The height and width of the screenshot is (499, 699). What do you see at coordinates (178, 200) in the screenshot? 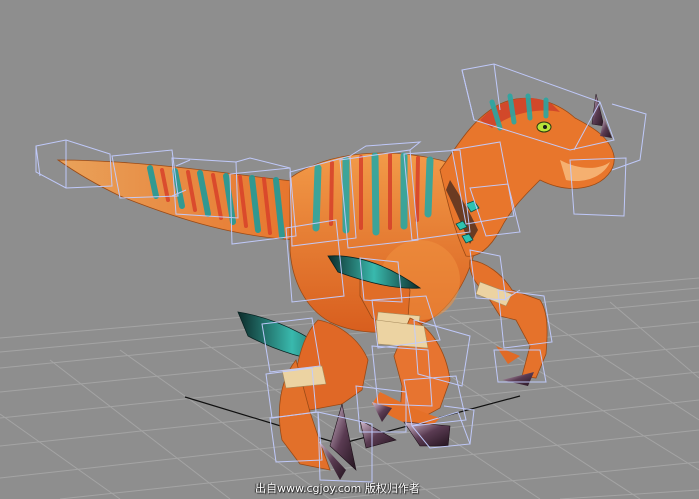
I see `tail` at bounding box center [178, 200].